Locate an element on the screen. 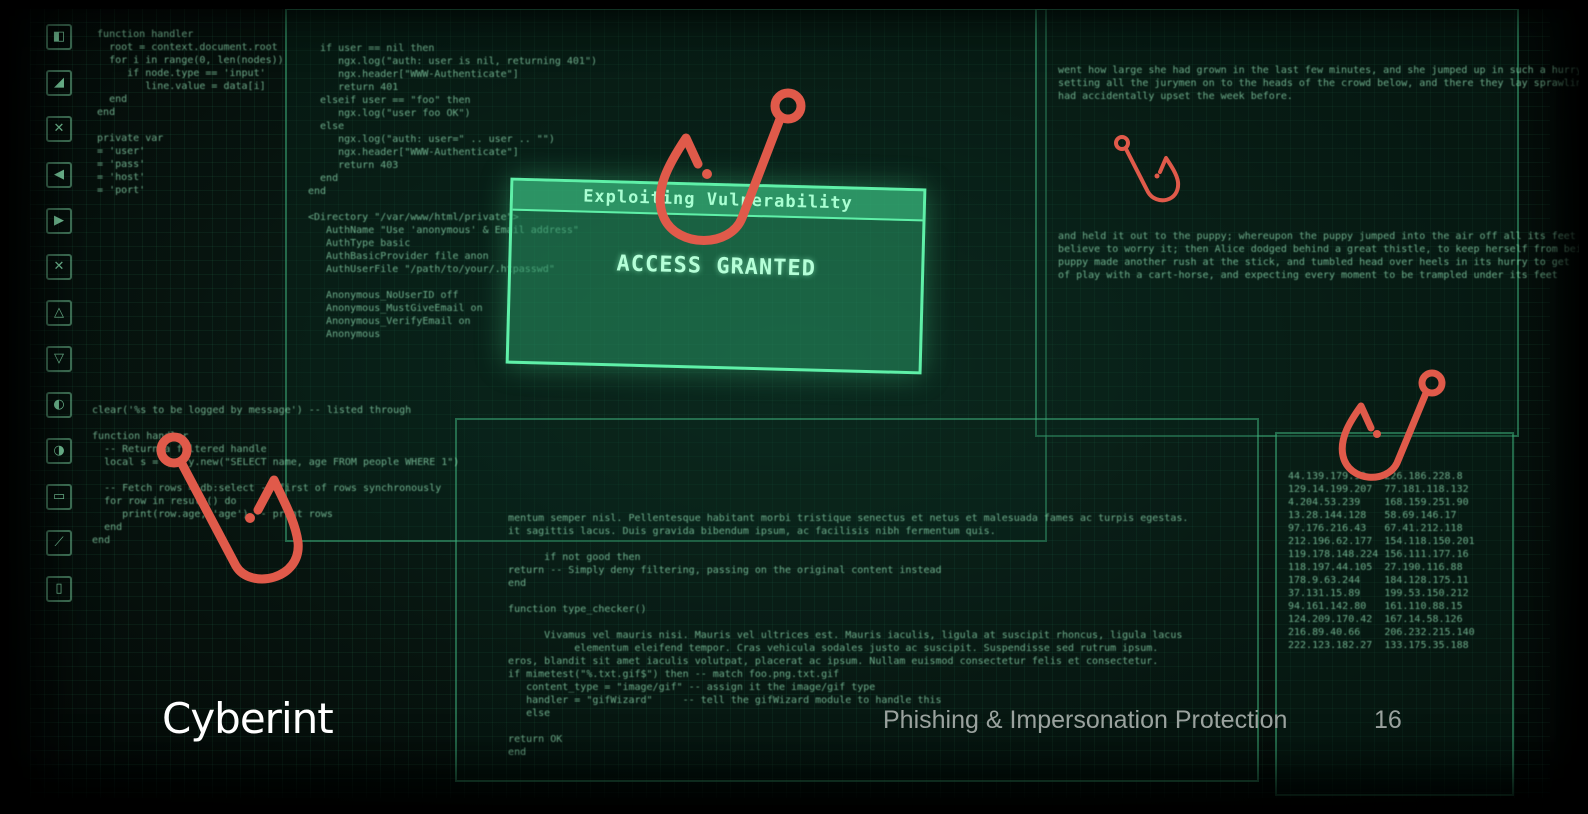 This screenshot has width=1588, height=814. tool-icon: ◧ is located at coordinates (59, 37).